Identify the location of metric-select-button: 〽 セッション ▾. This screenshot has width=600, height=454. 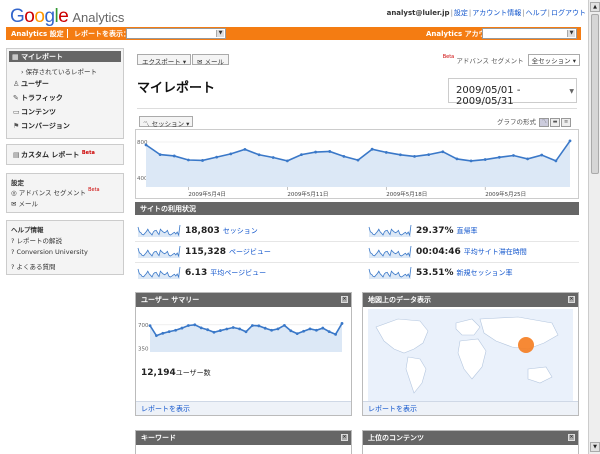
(166, 122).